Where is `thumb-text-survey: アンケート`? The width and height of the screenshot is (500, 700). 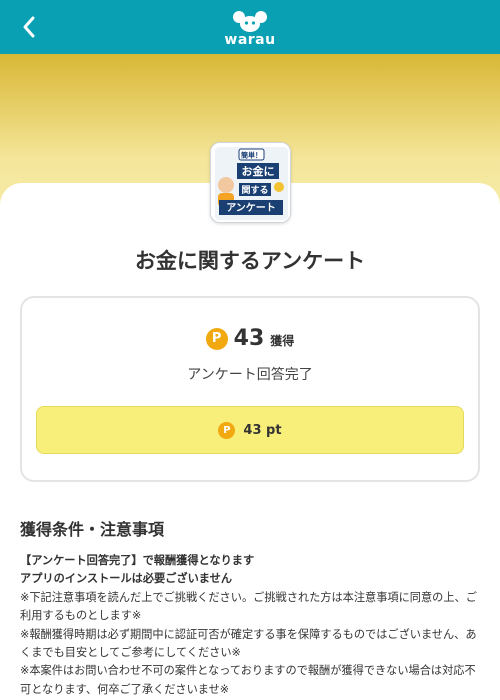
thumb-text-survey: アンケート is located at coordinates (251, 208).